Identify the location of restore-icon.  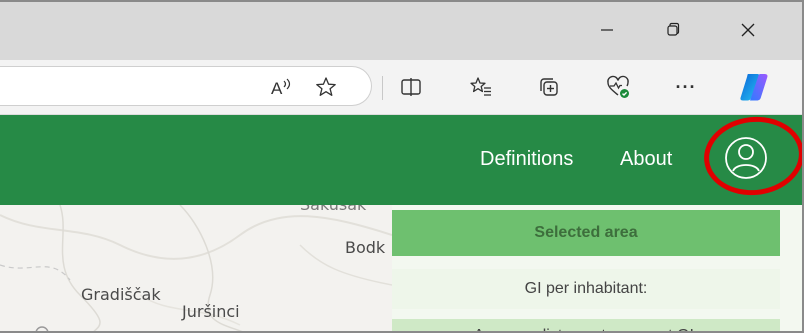
(673, 29).